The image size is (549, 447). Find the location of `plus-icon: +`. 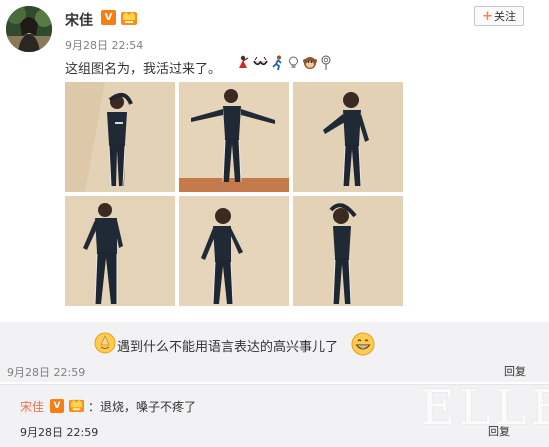

plus-icon: + is located at coordinates (487, 16).